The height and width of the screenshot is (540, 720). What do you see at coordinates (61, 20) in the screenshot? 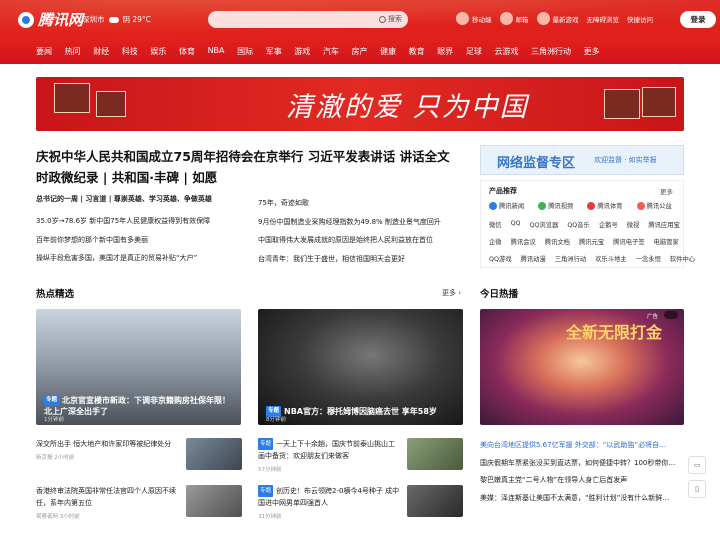
I see `logo-text: 腾讯网` at bounding box center [61, 20].